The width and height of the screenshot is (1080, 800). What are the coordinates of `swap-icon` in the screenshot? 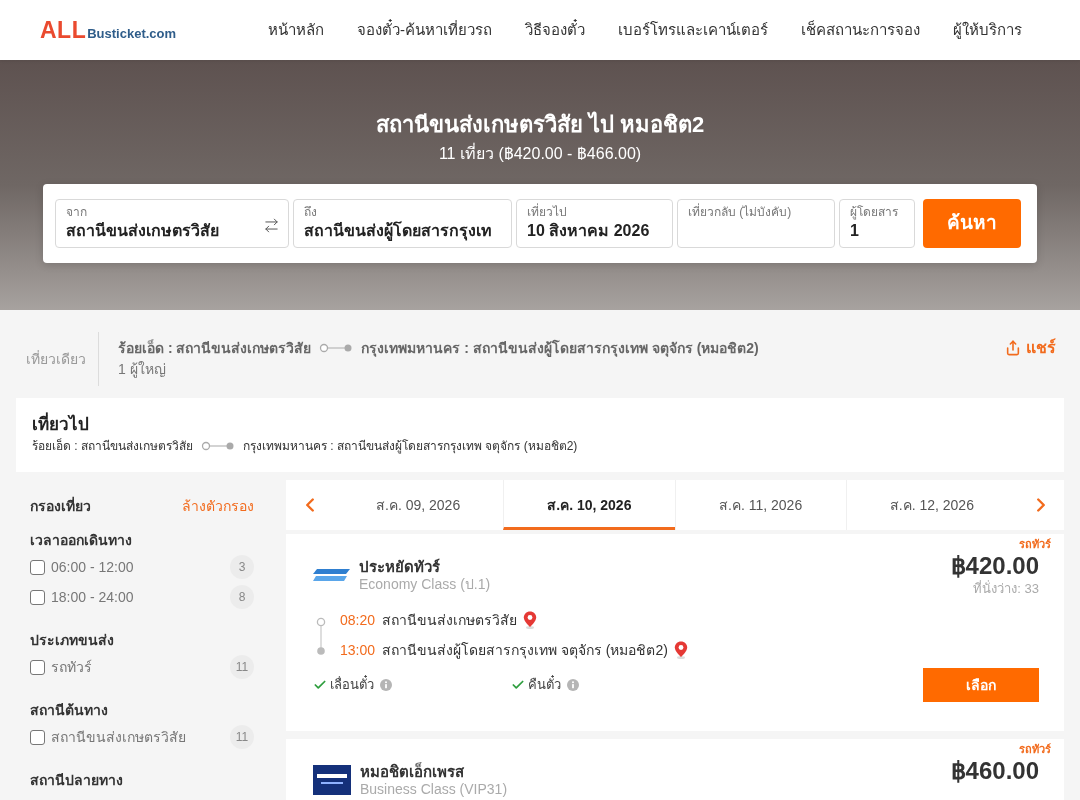 It's located at (271, 225).